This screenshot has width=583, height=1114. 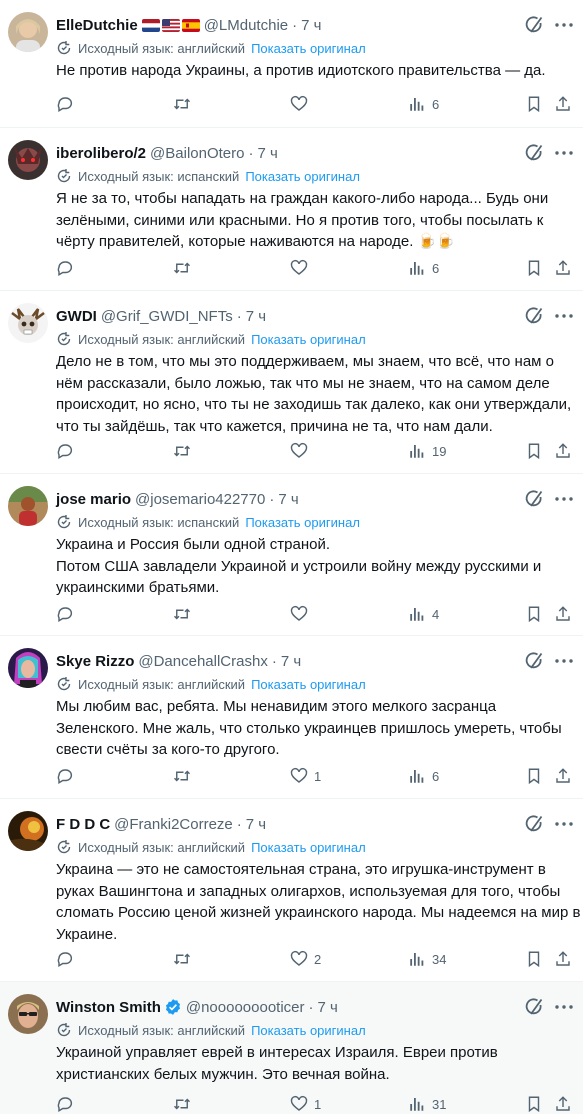 I want to click on display-name: Winston Smith, so click(x=108, y=1007).